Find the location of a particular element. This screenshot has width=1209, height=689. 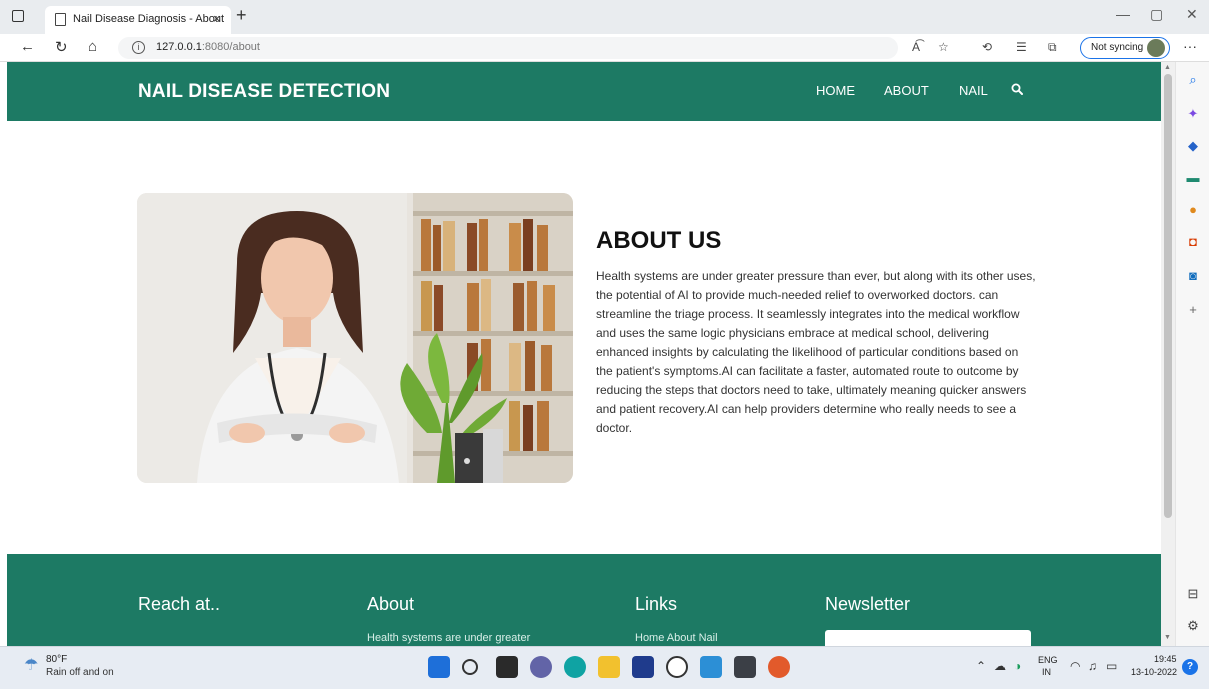

nav-home: HOME is located at coordinates (835, 90).